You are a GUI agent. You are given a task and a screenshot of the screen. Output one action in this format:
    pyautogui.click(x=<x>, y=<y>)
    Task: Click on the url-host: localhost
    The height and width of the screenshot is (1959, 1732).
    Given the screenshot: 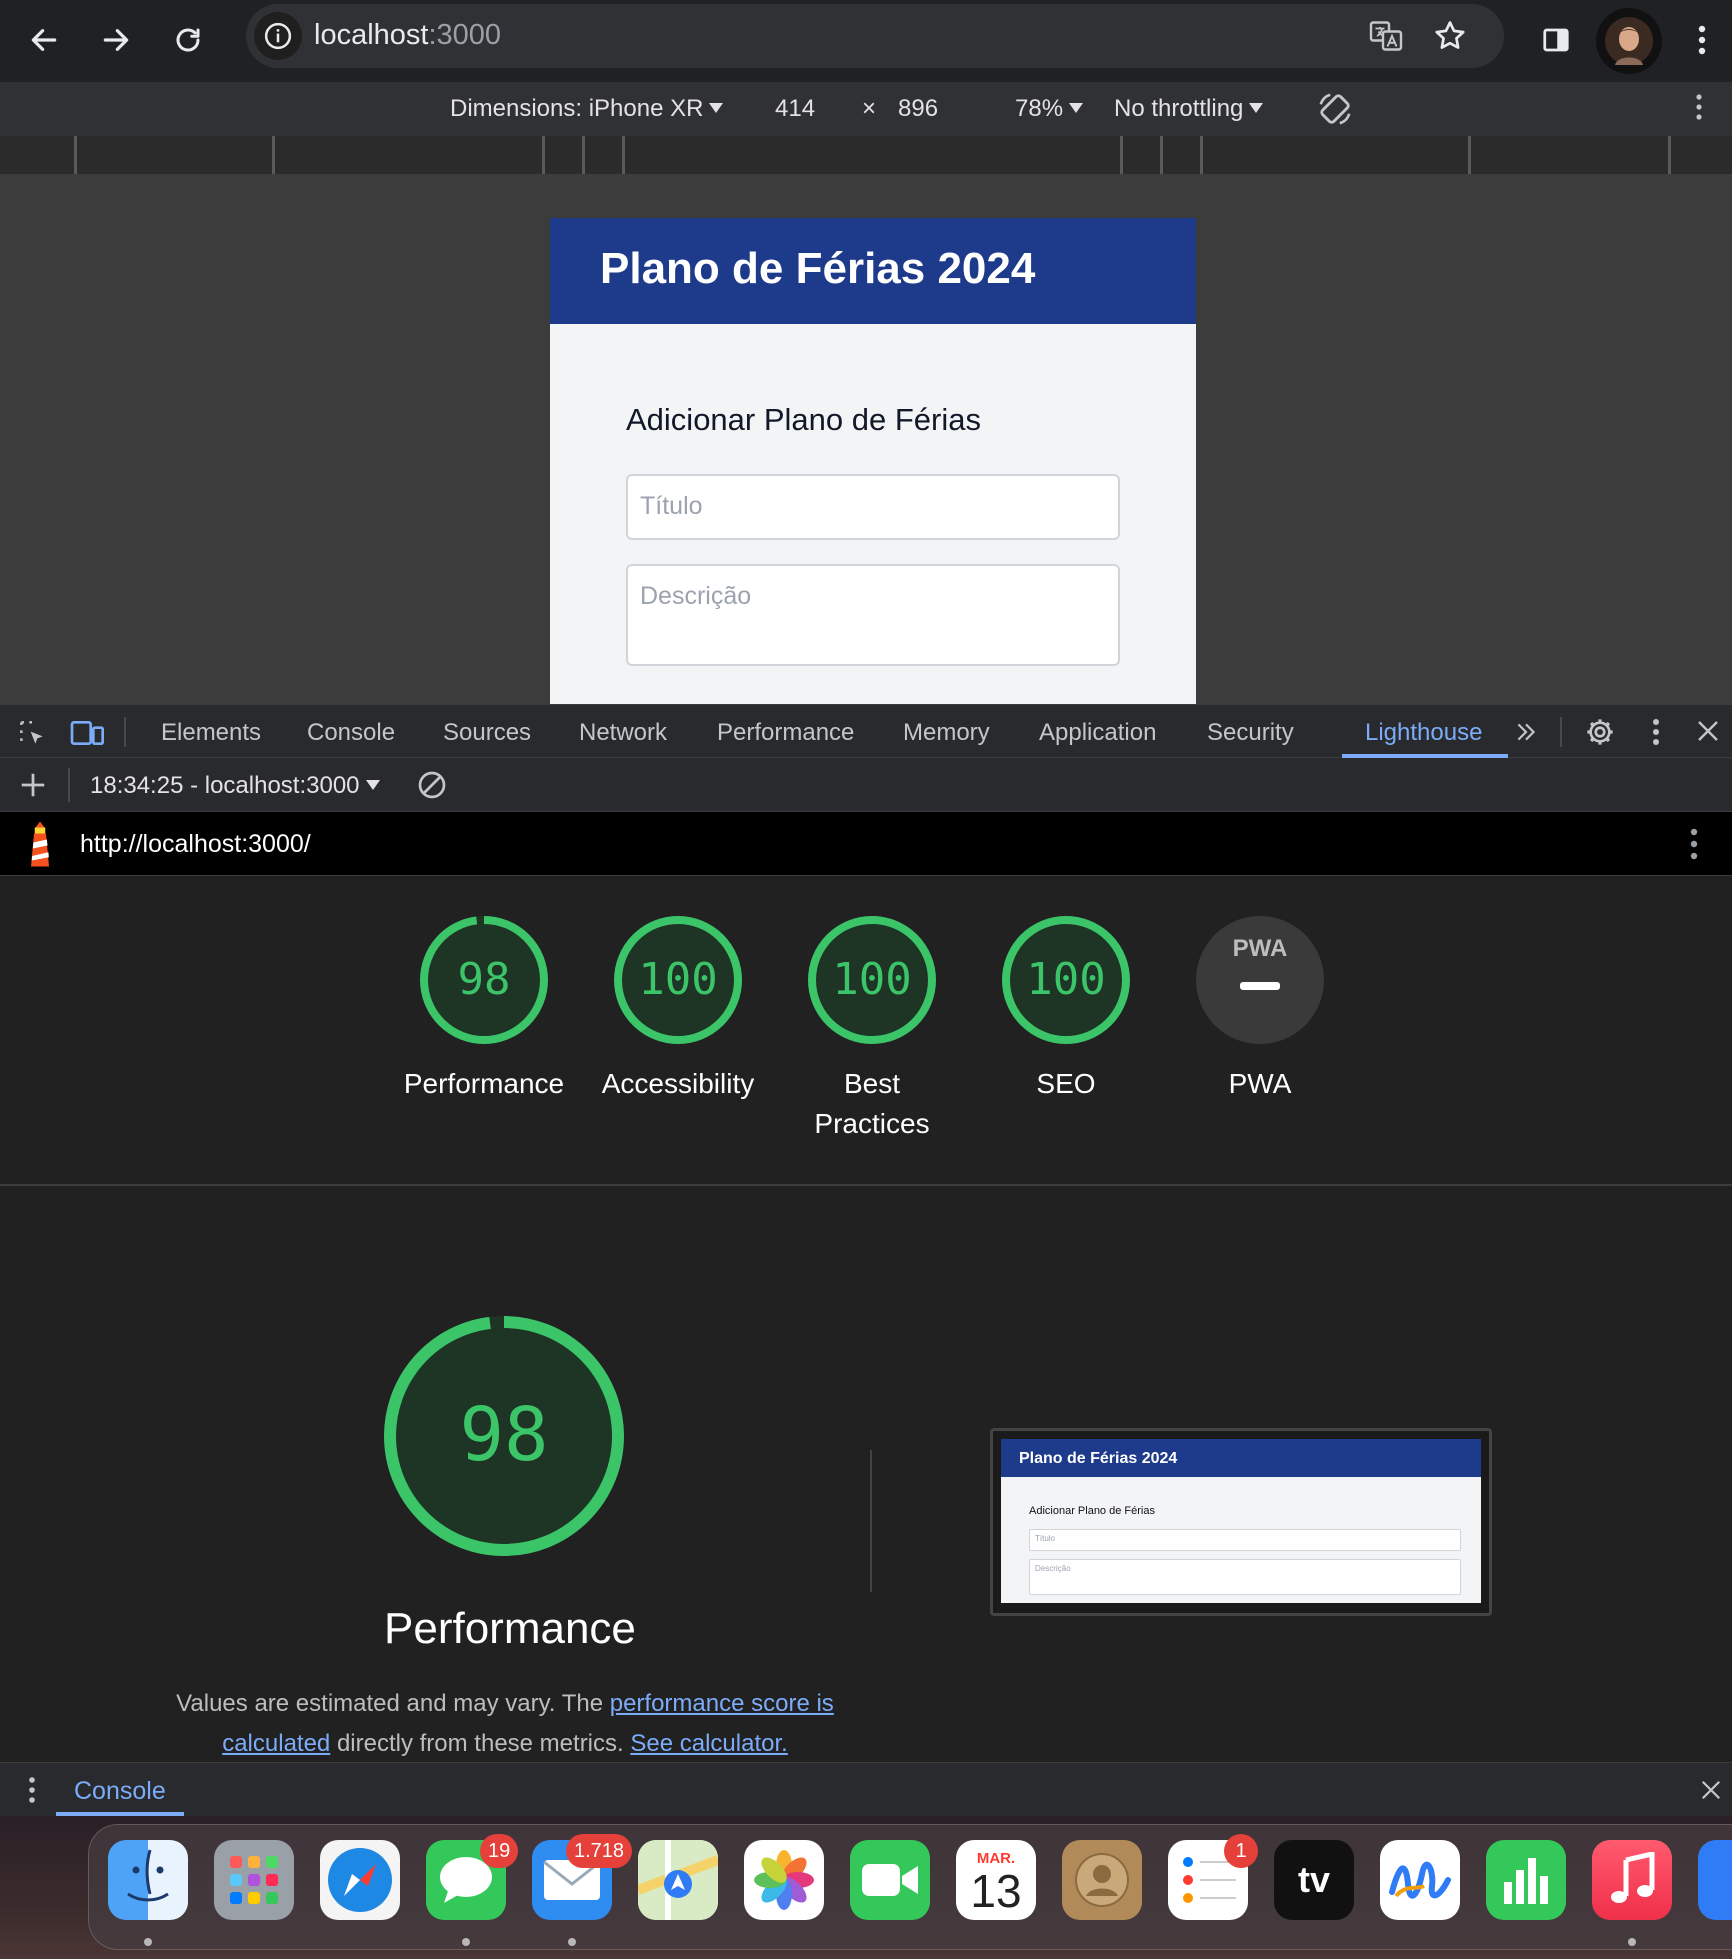 What is the action you would take?
    pyautogui.click(x=371, y=35)
    